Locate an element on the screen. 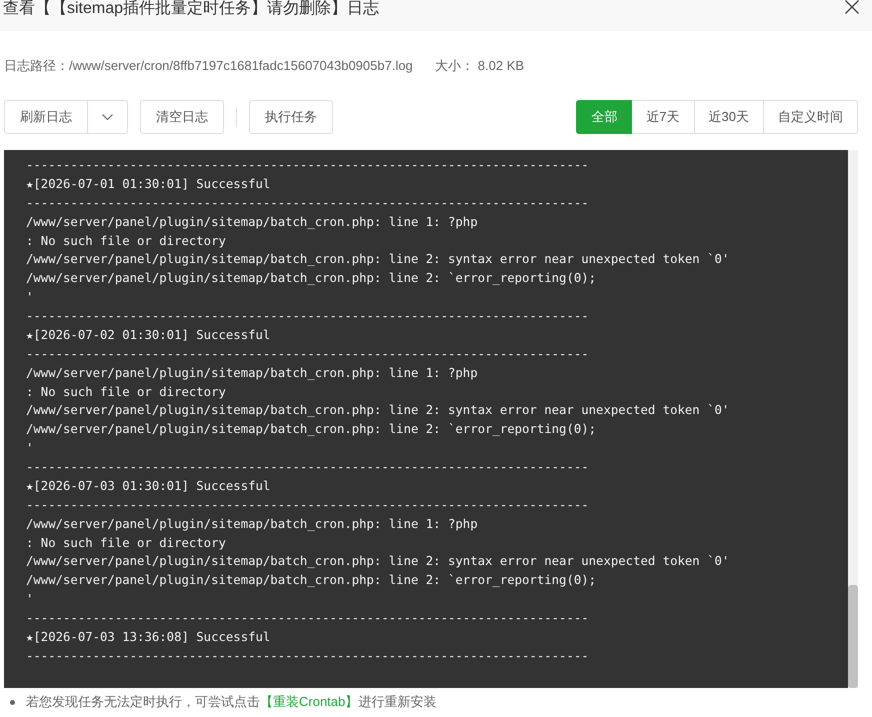 This screenshot has width=872, height=717. scrollbar-thumb is located at coordinates (853, 636).